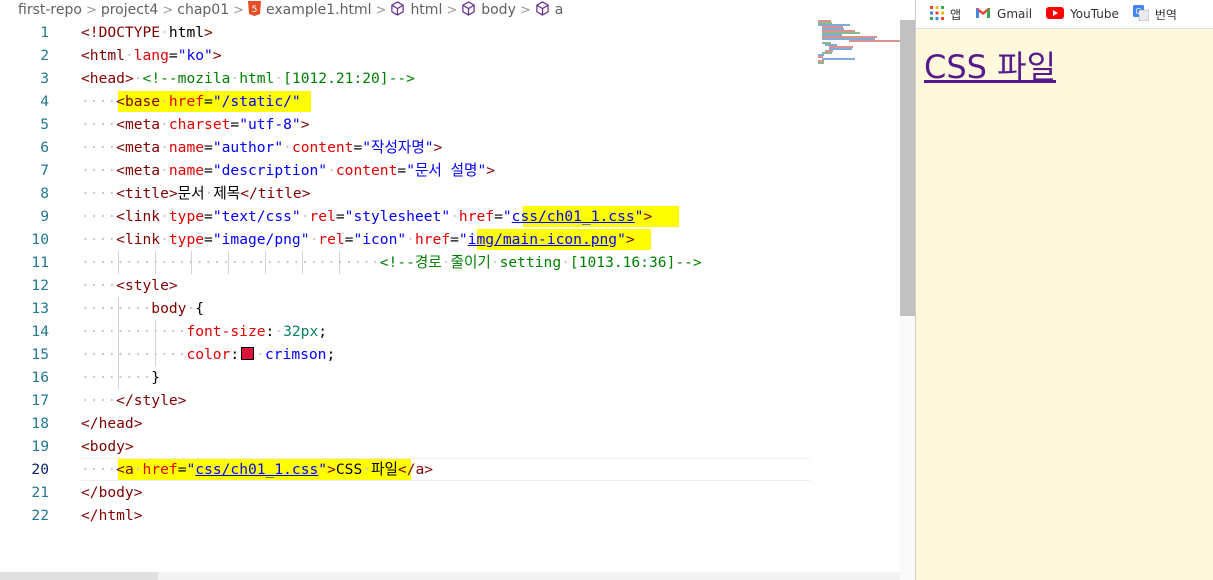 This screenshot has width=1213, height=580. What do you see at coordinates (410, 515) in the screenshot?
I see `code-line: 22 </html>` at bounding box center [410, 515].